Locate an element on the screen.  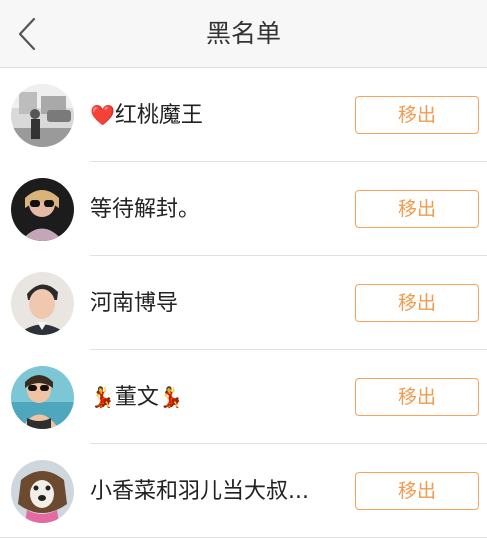
page-title: 黑名单 is located at coordinates (243, 33).